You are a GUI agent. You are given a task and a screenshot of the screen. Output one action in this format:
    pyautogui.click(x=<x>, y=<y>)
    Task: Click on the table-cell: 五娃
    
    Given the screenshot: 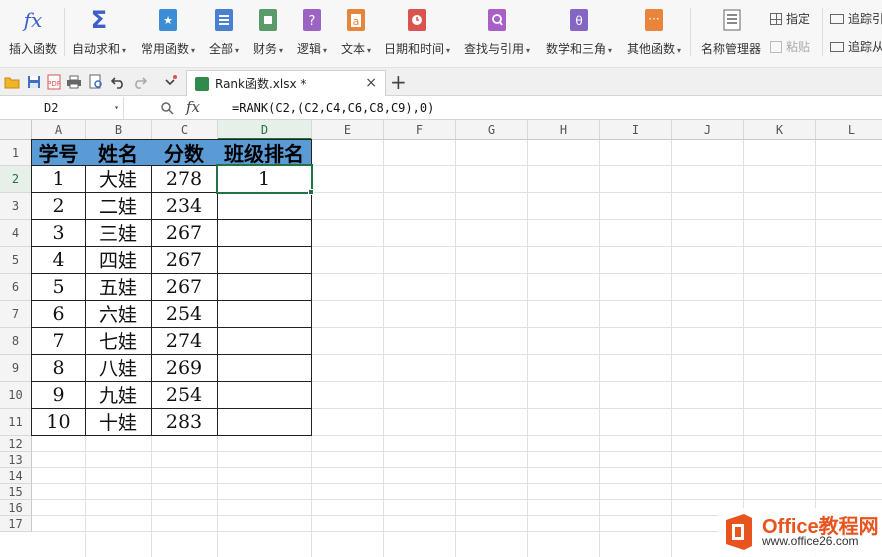 What is the action you would take?
    pyautogui.click(x=118, y=287)
    